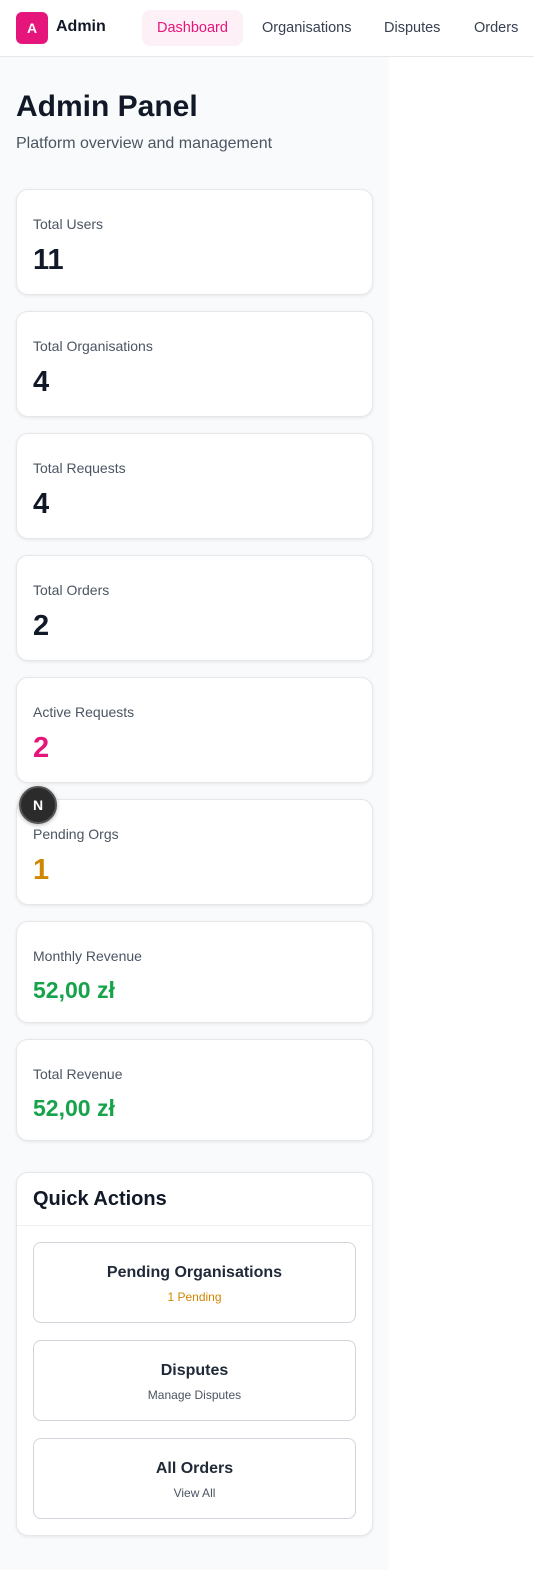 The image size is (534, 1570). I want to click on logo-icon: A, so click(32, 28).